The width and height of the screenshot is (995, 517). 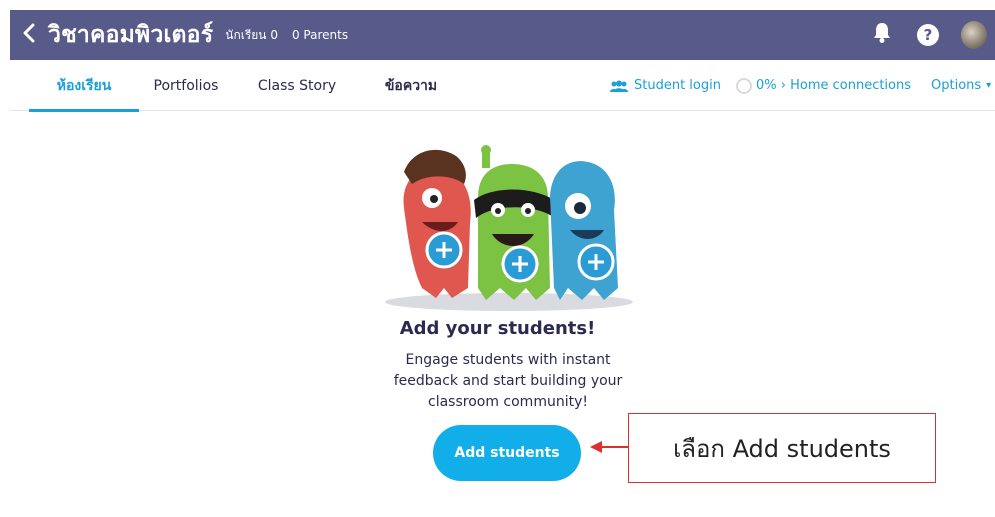 I want to click on class-title: วิชาคอมพิวเตอร์, so click(x=130, y=35).